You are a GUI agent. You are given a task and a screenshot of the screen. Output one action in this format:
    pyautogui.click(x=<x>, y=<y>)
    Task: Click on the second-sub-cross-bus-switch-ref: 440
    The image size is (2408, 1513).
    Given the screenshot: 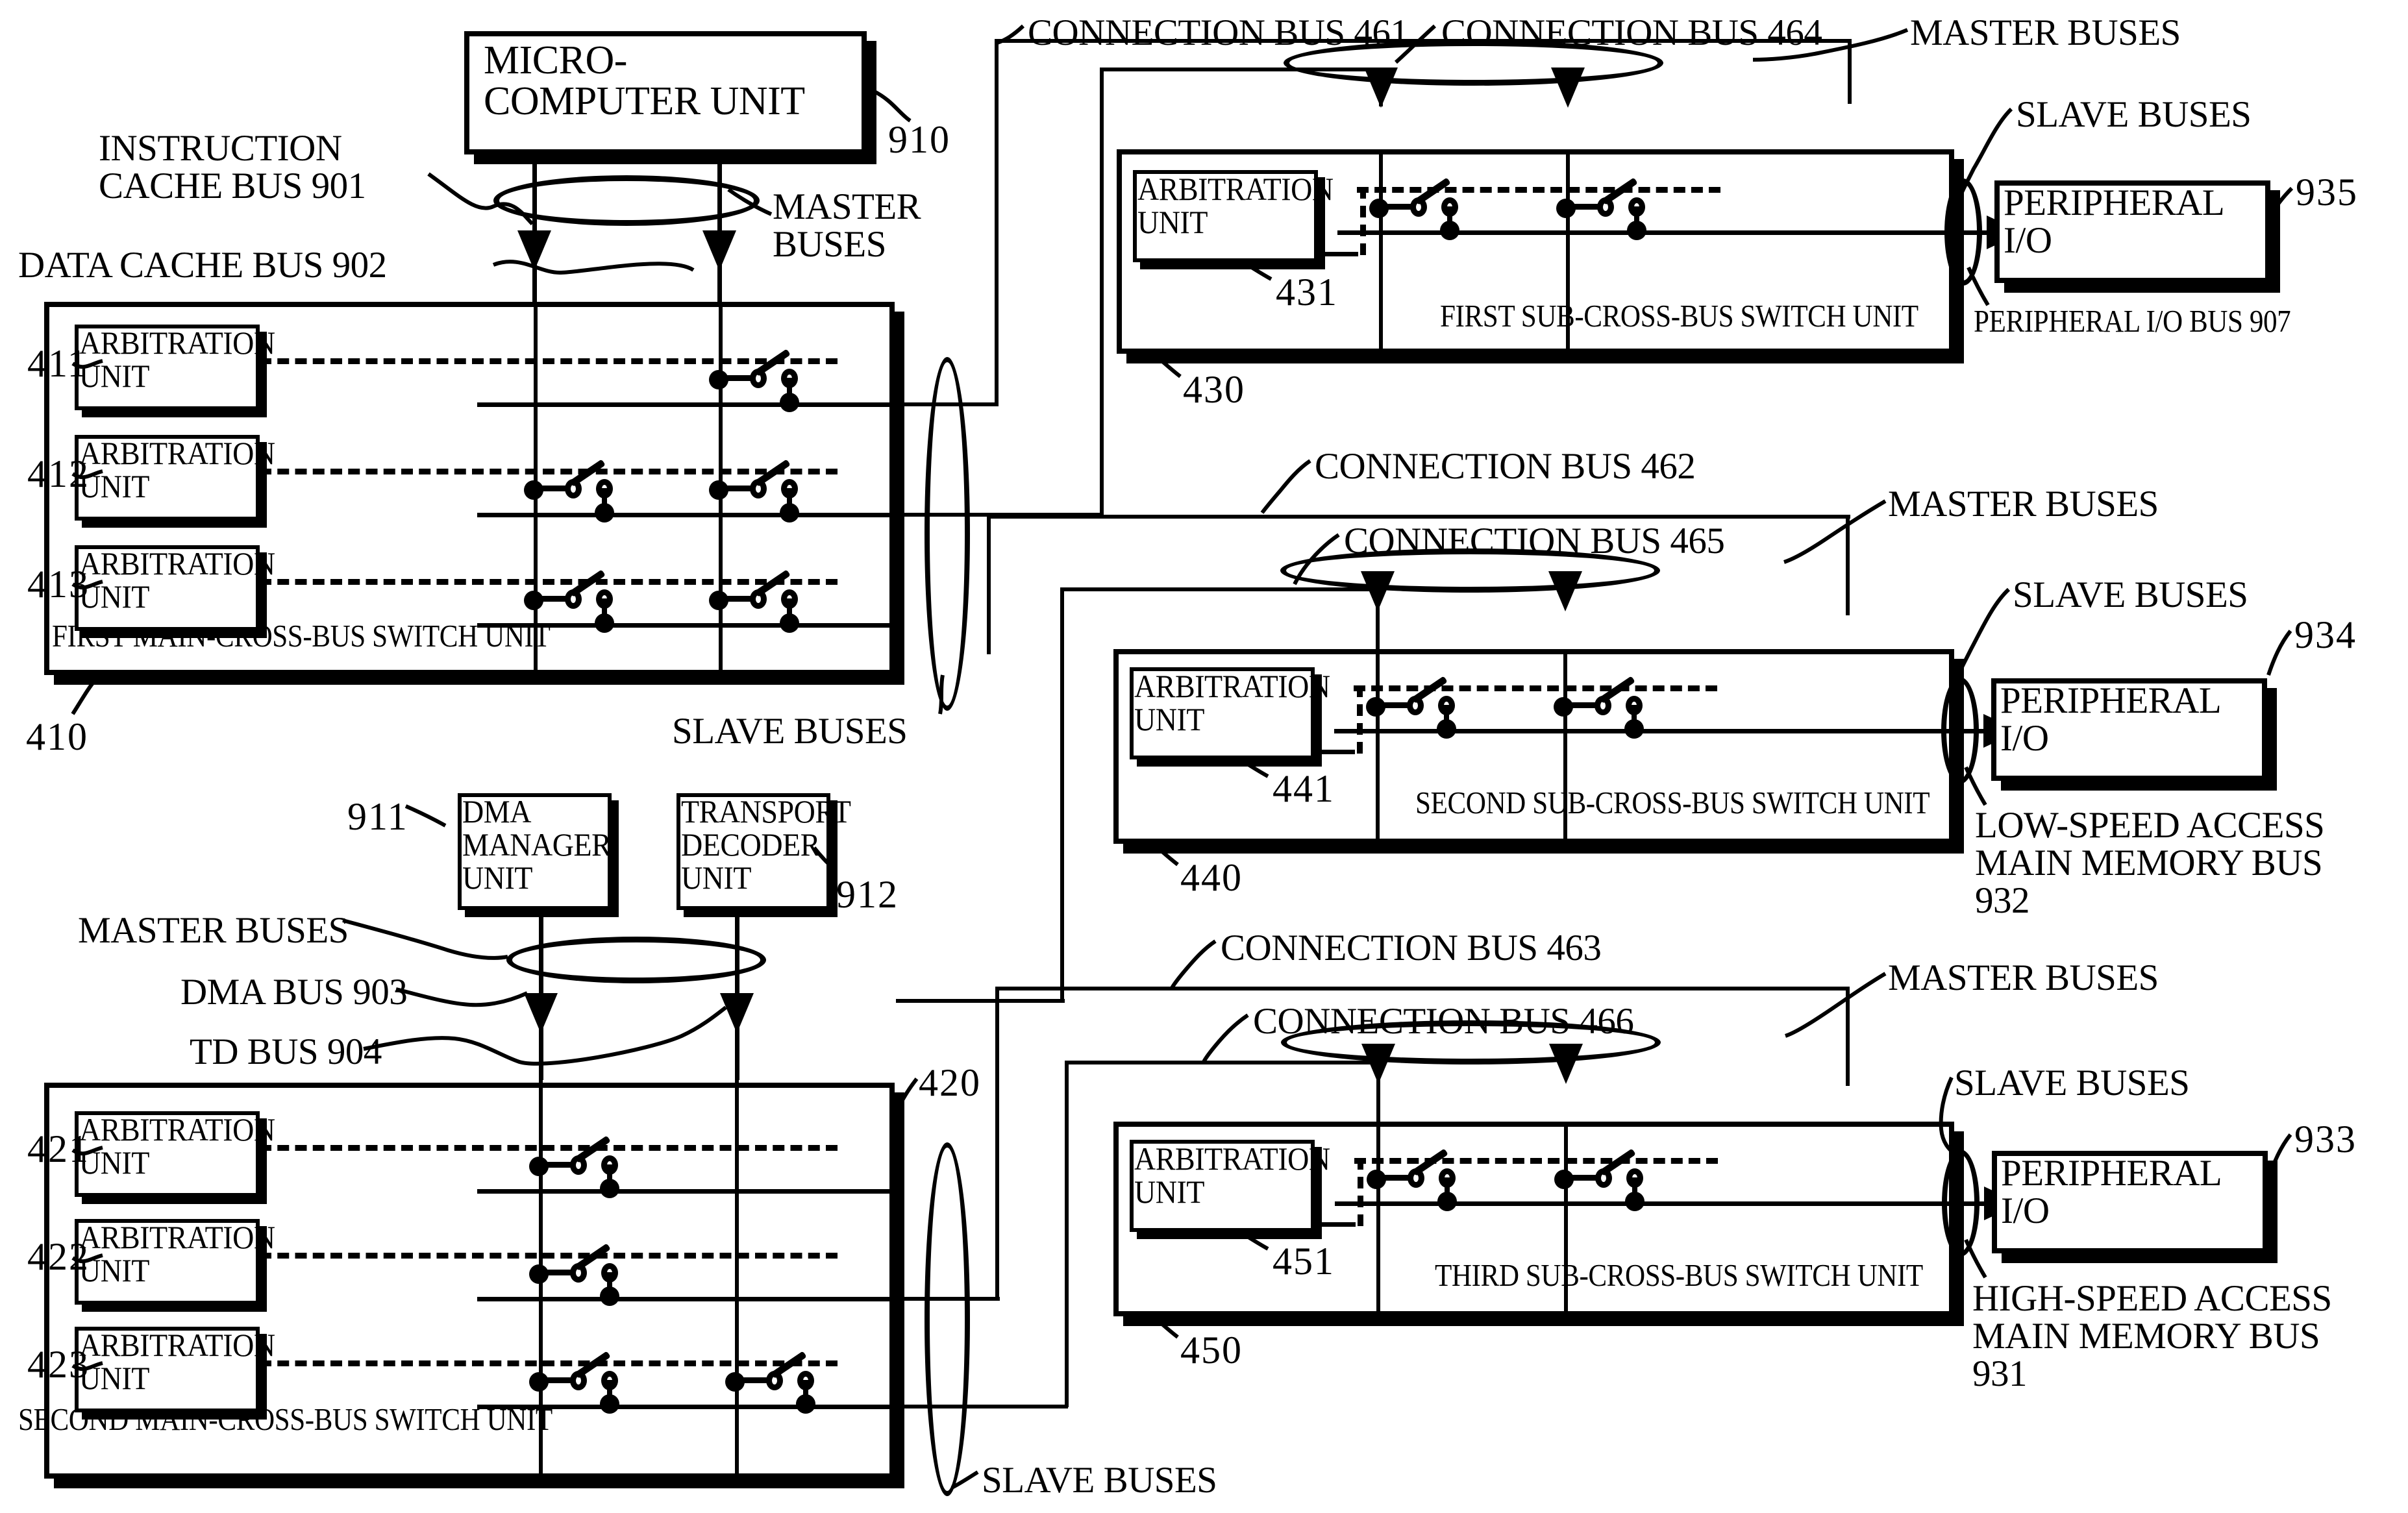 What is the action you would take?
    pyautogui.click(x=1211, y=877)
    